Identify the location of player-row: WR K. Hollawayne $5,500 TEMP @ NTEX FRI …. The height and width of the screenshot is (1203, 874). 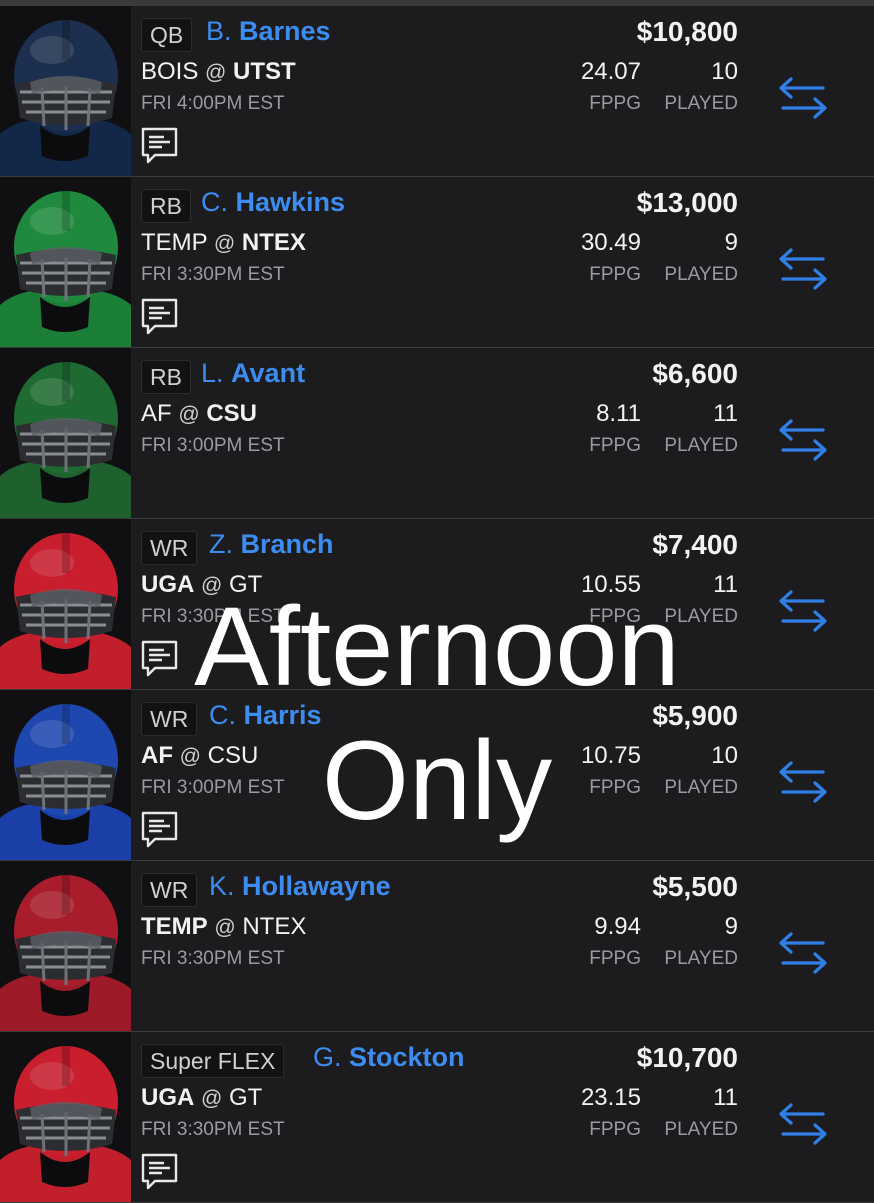
(437, 946).